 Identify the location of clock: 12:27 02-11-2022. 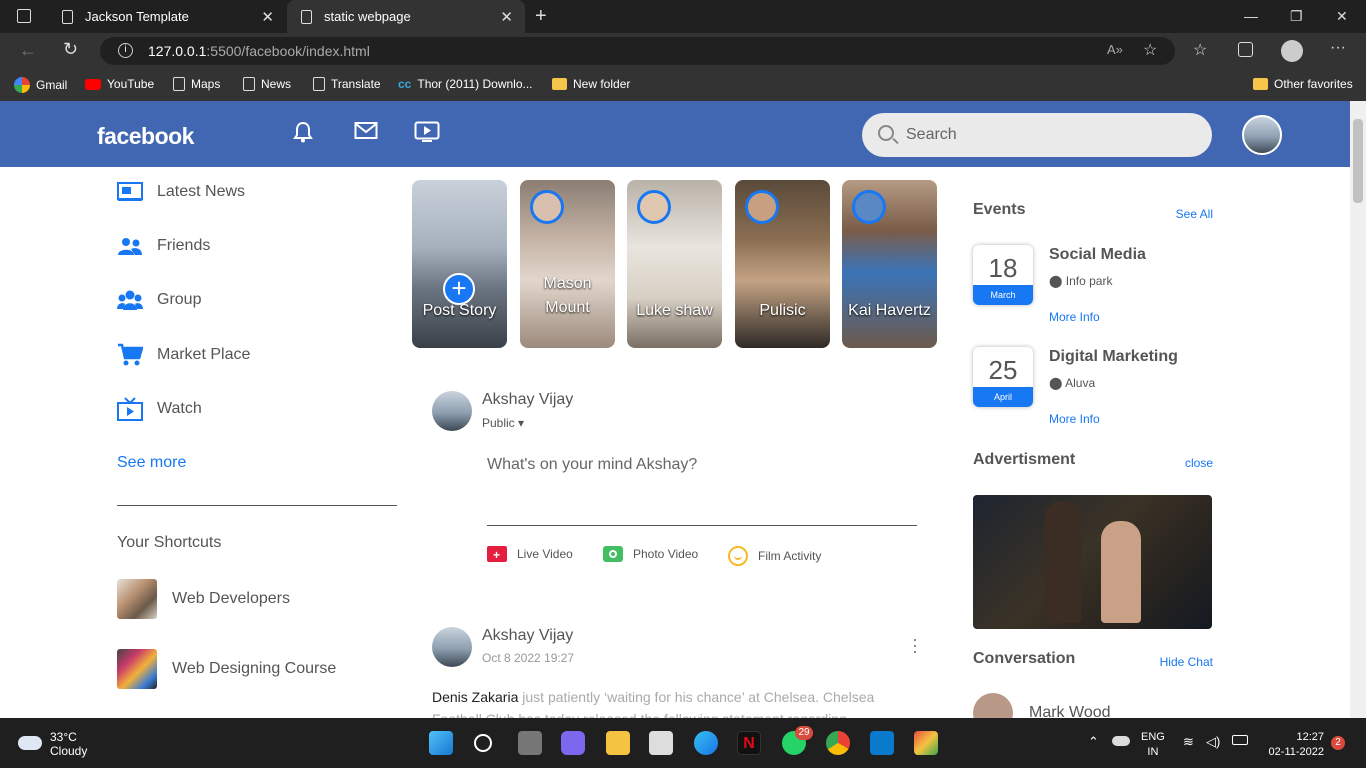
(1293, 745).